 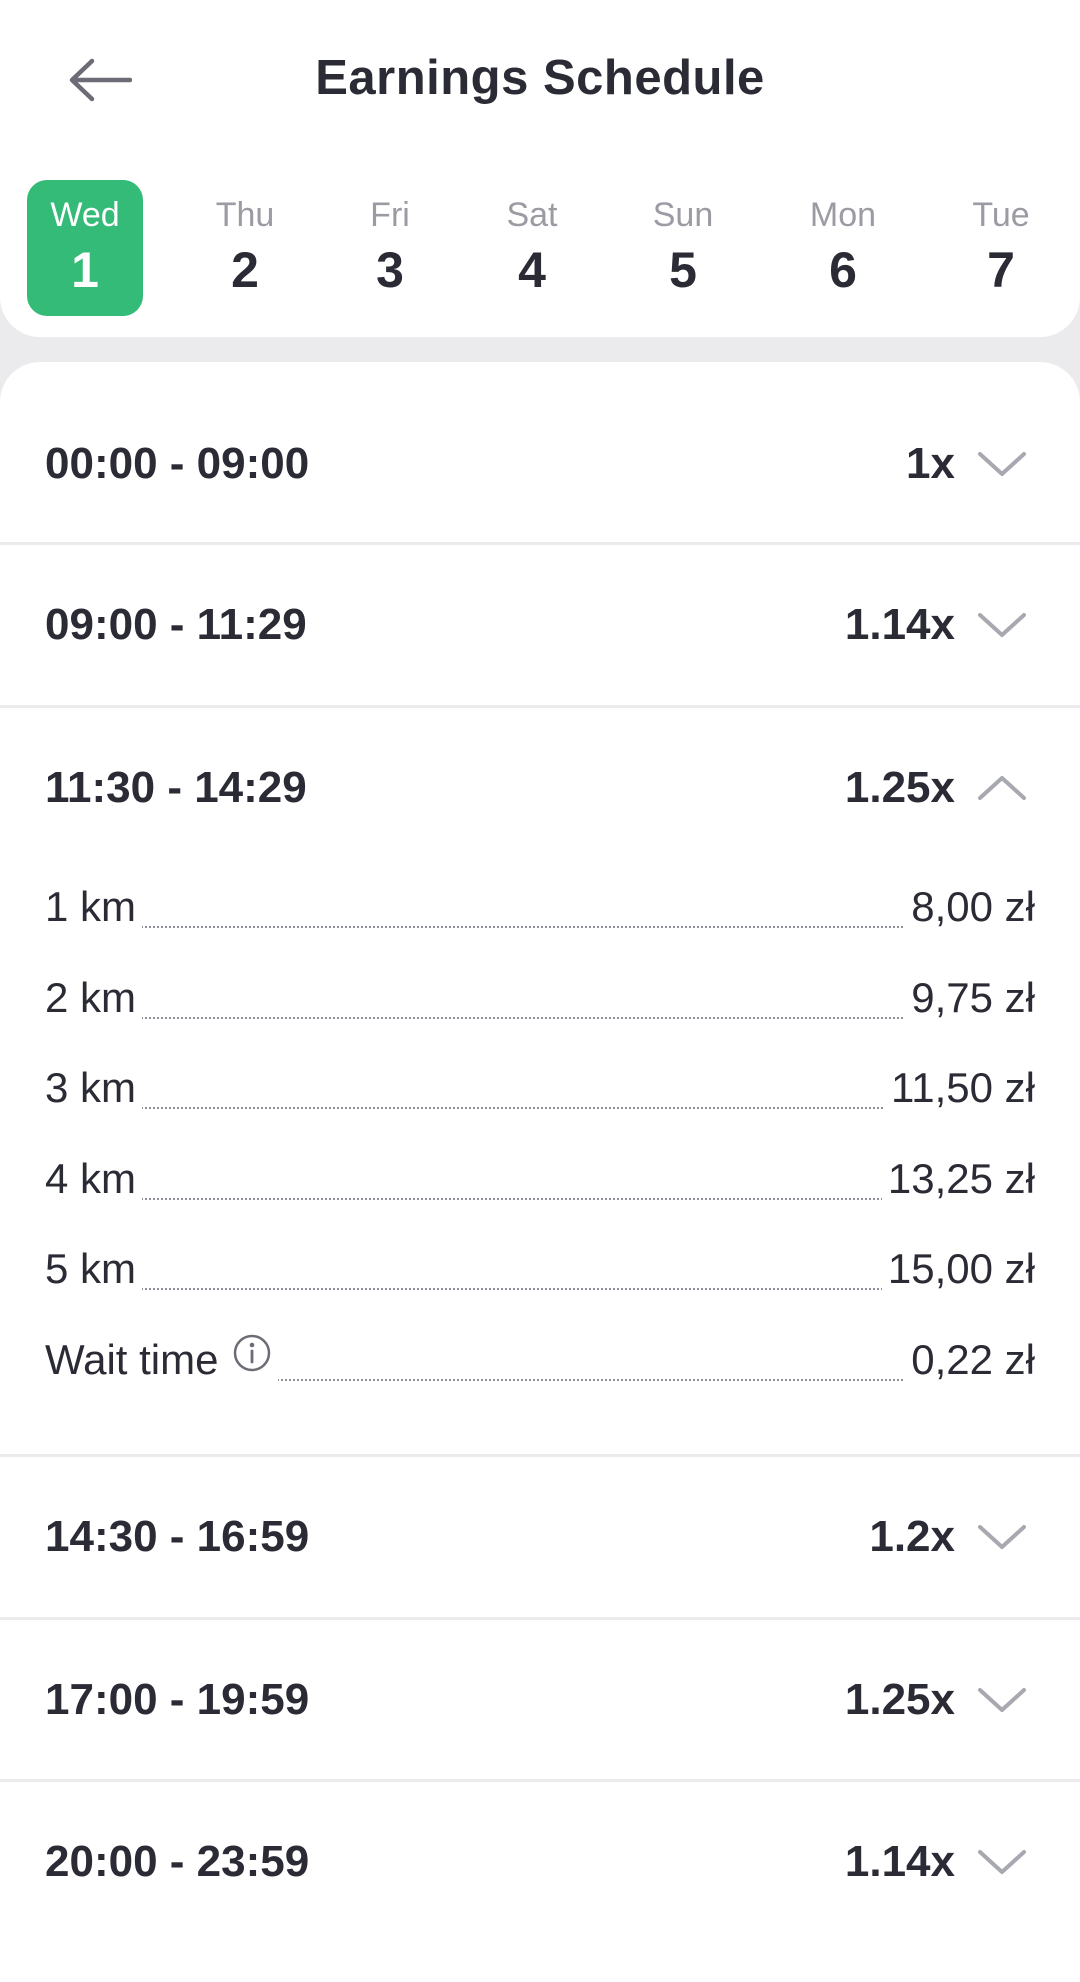 I want to click on day-tab-thu: Thu 2, so click(x=245, y=248).